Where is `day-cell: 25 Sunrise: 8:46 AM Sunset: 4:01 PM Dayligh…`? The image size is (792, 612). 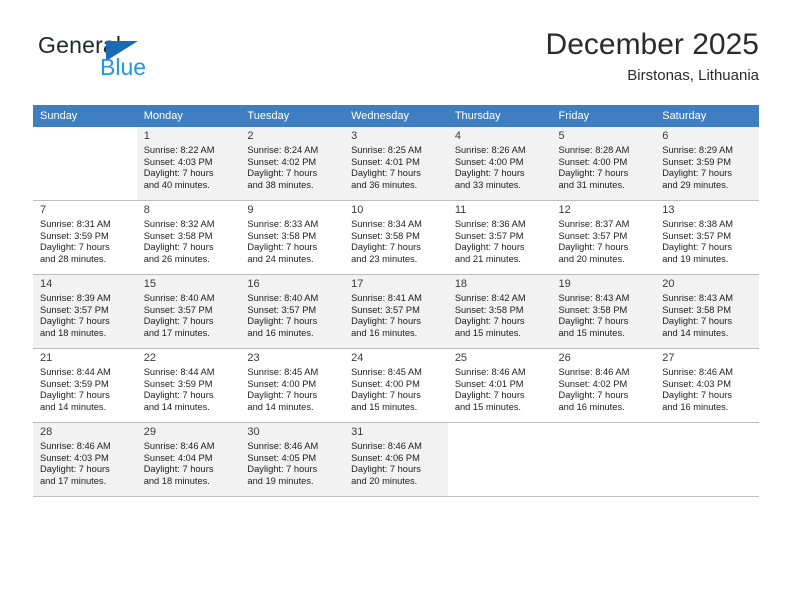
day-cell: 25 Sunrise: 8:46 AM Sunset: 4:01 PM Dayligh… is located at coordinates (499, 386).